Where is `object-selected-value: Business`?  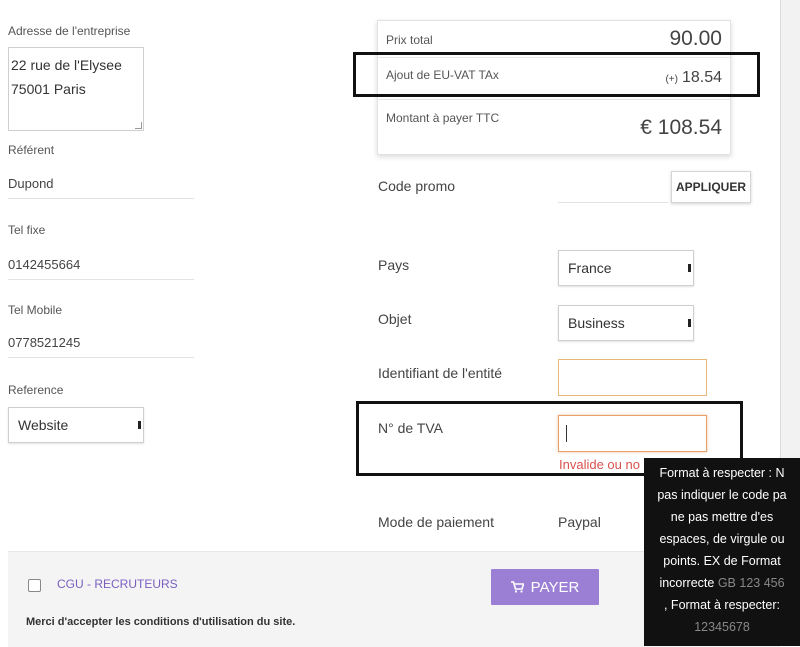 object-selected-value: Business is located at coordinates (596, 323).